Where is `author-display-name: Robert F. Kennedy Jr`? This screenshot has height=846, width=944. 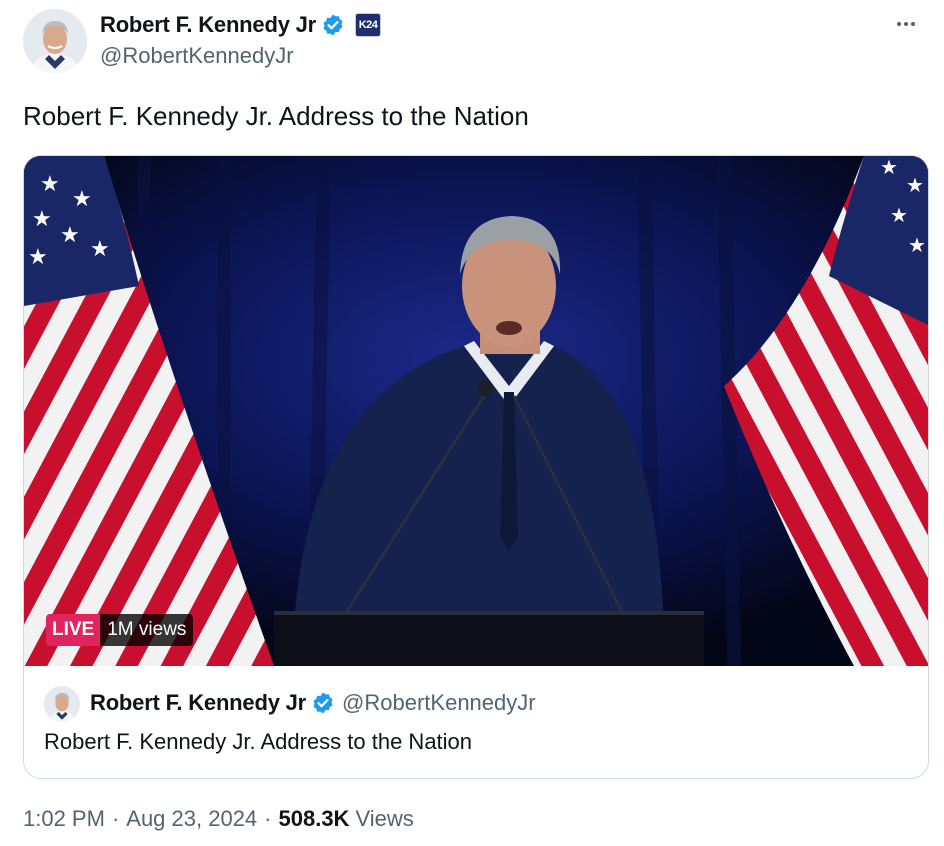
author-display-name: Robert F. Kennedy Jr is located at coordinates (208, 25).